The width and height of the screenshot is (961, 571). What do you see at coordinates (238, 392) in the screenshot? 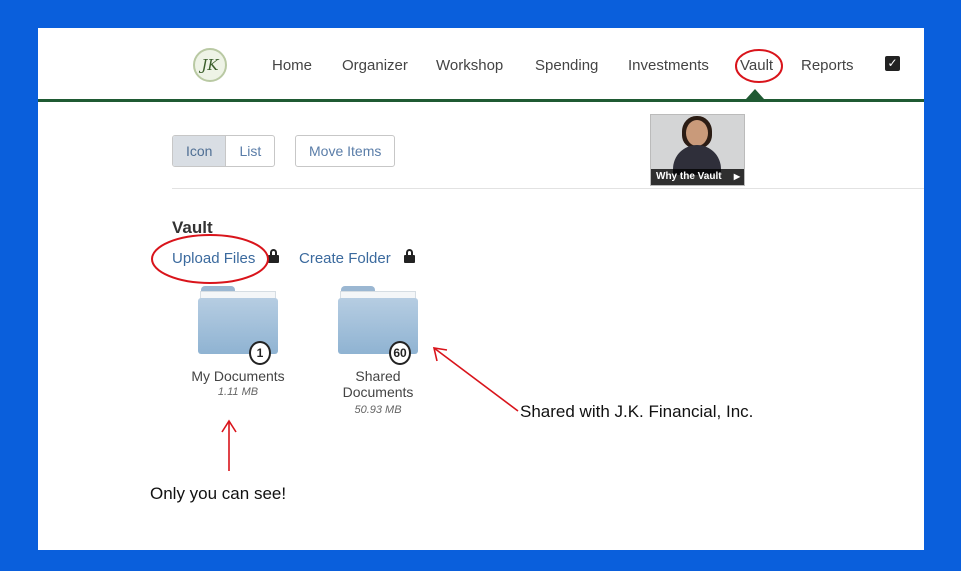
I see `folder-size: 1.11 MB` at bounding box center [238, 392].